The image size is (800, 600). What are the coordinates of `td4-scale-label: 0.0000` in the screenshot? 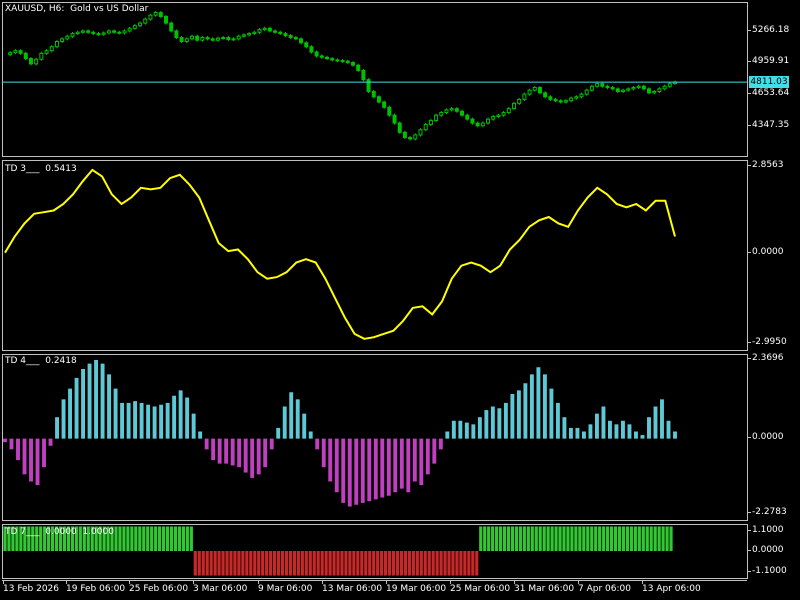 It's located at (768, 437).